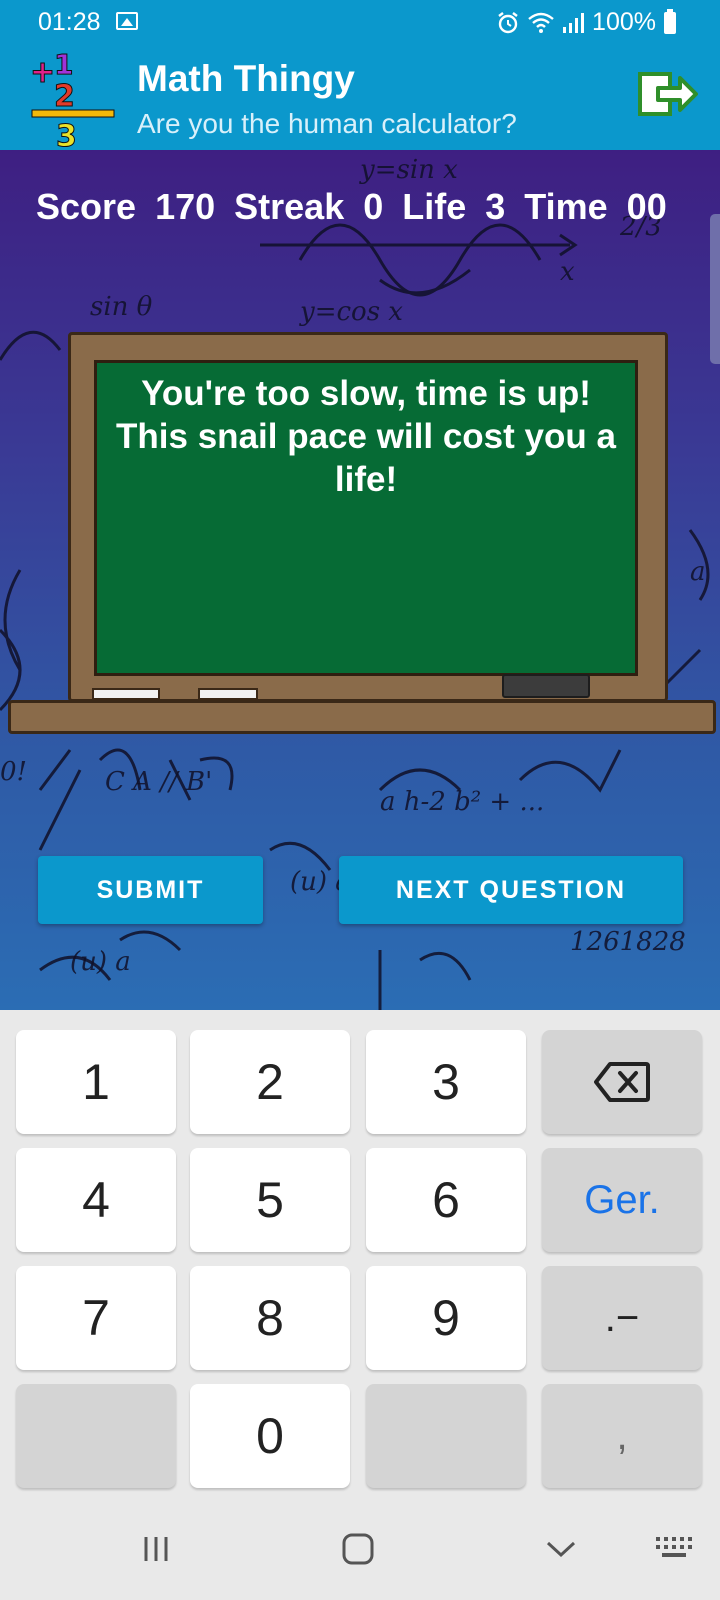 This screenshot has height=1600, width=720. Describe the element at coordinates (100, 962) in the screenshot. I see `svg-text: (u) a` at that location.